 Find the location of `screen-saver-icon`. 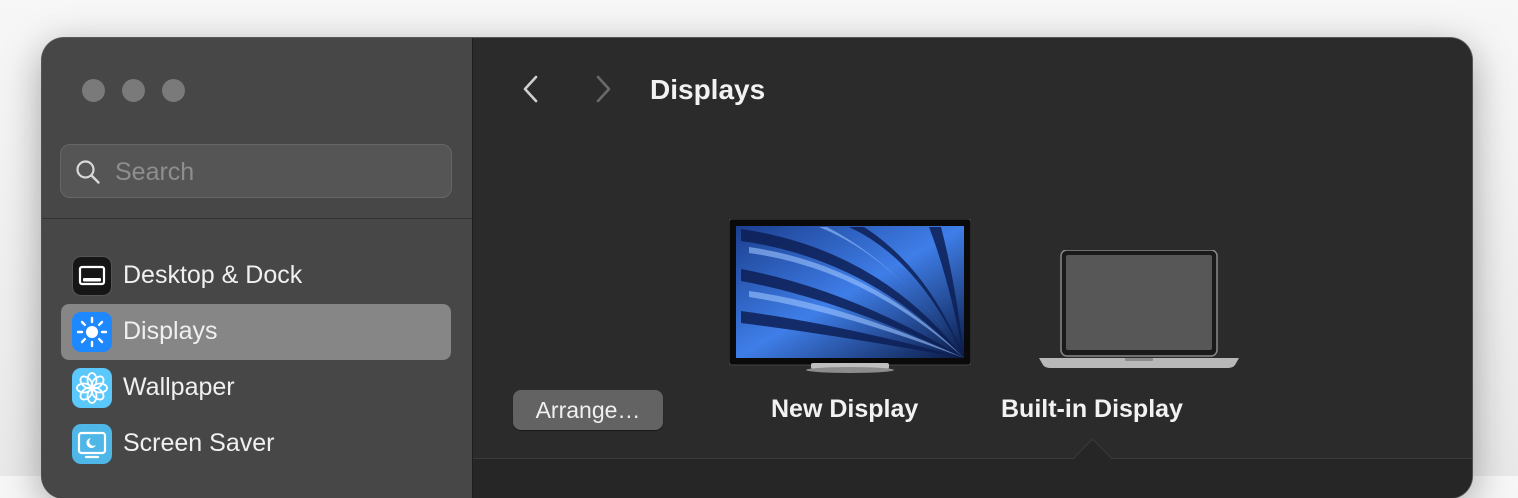

screen-saver-icon is located at coordinates (92, 444).